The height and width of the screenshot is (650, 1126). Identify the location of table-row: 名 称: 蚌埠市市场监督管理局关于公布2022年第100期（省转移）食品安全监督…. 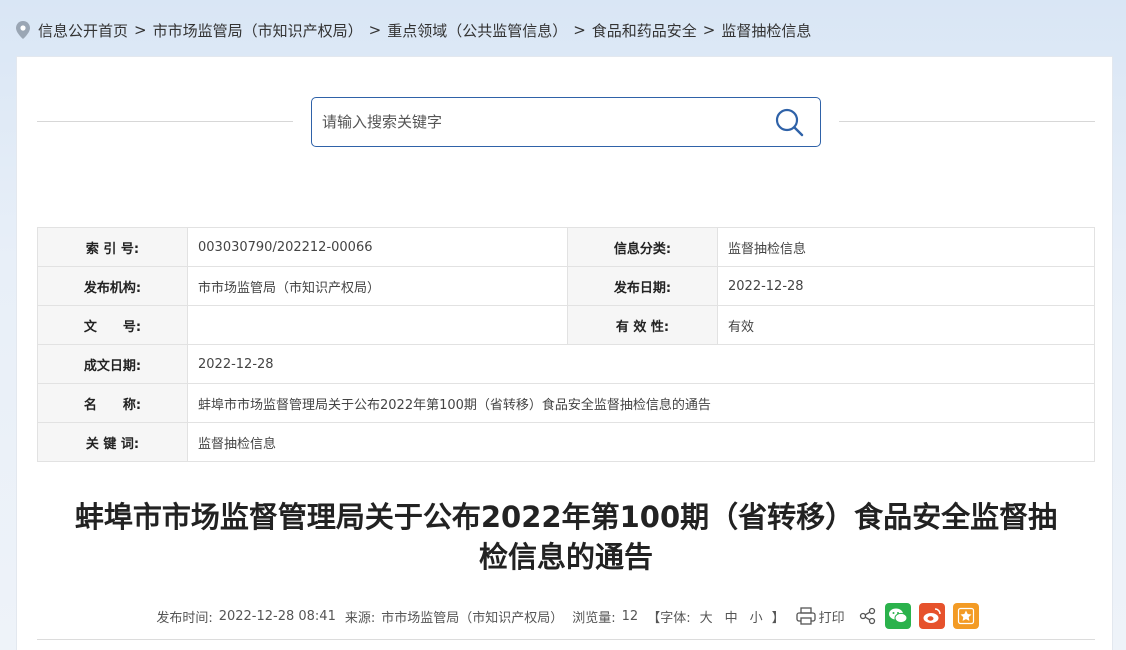
(566, 403).